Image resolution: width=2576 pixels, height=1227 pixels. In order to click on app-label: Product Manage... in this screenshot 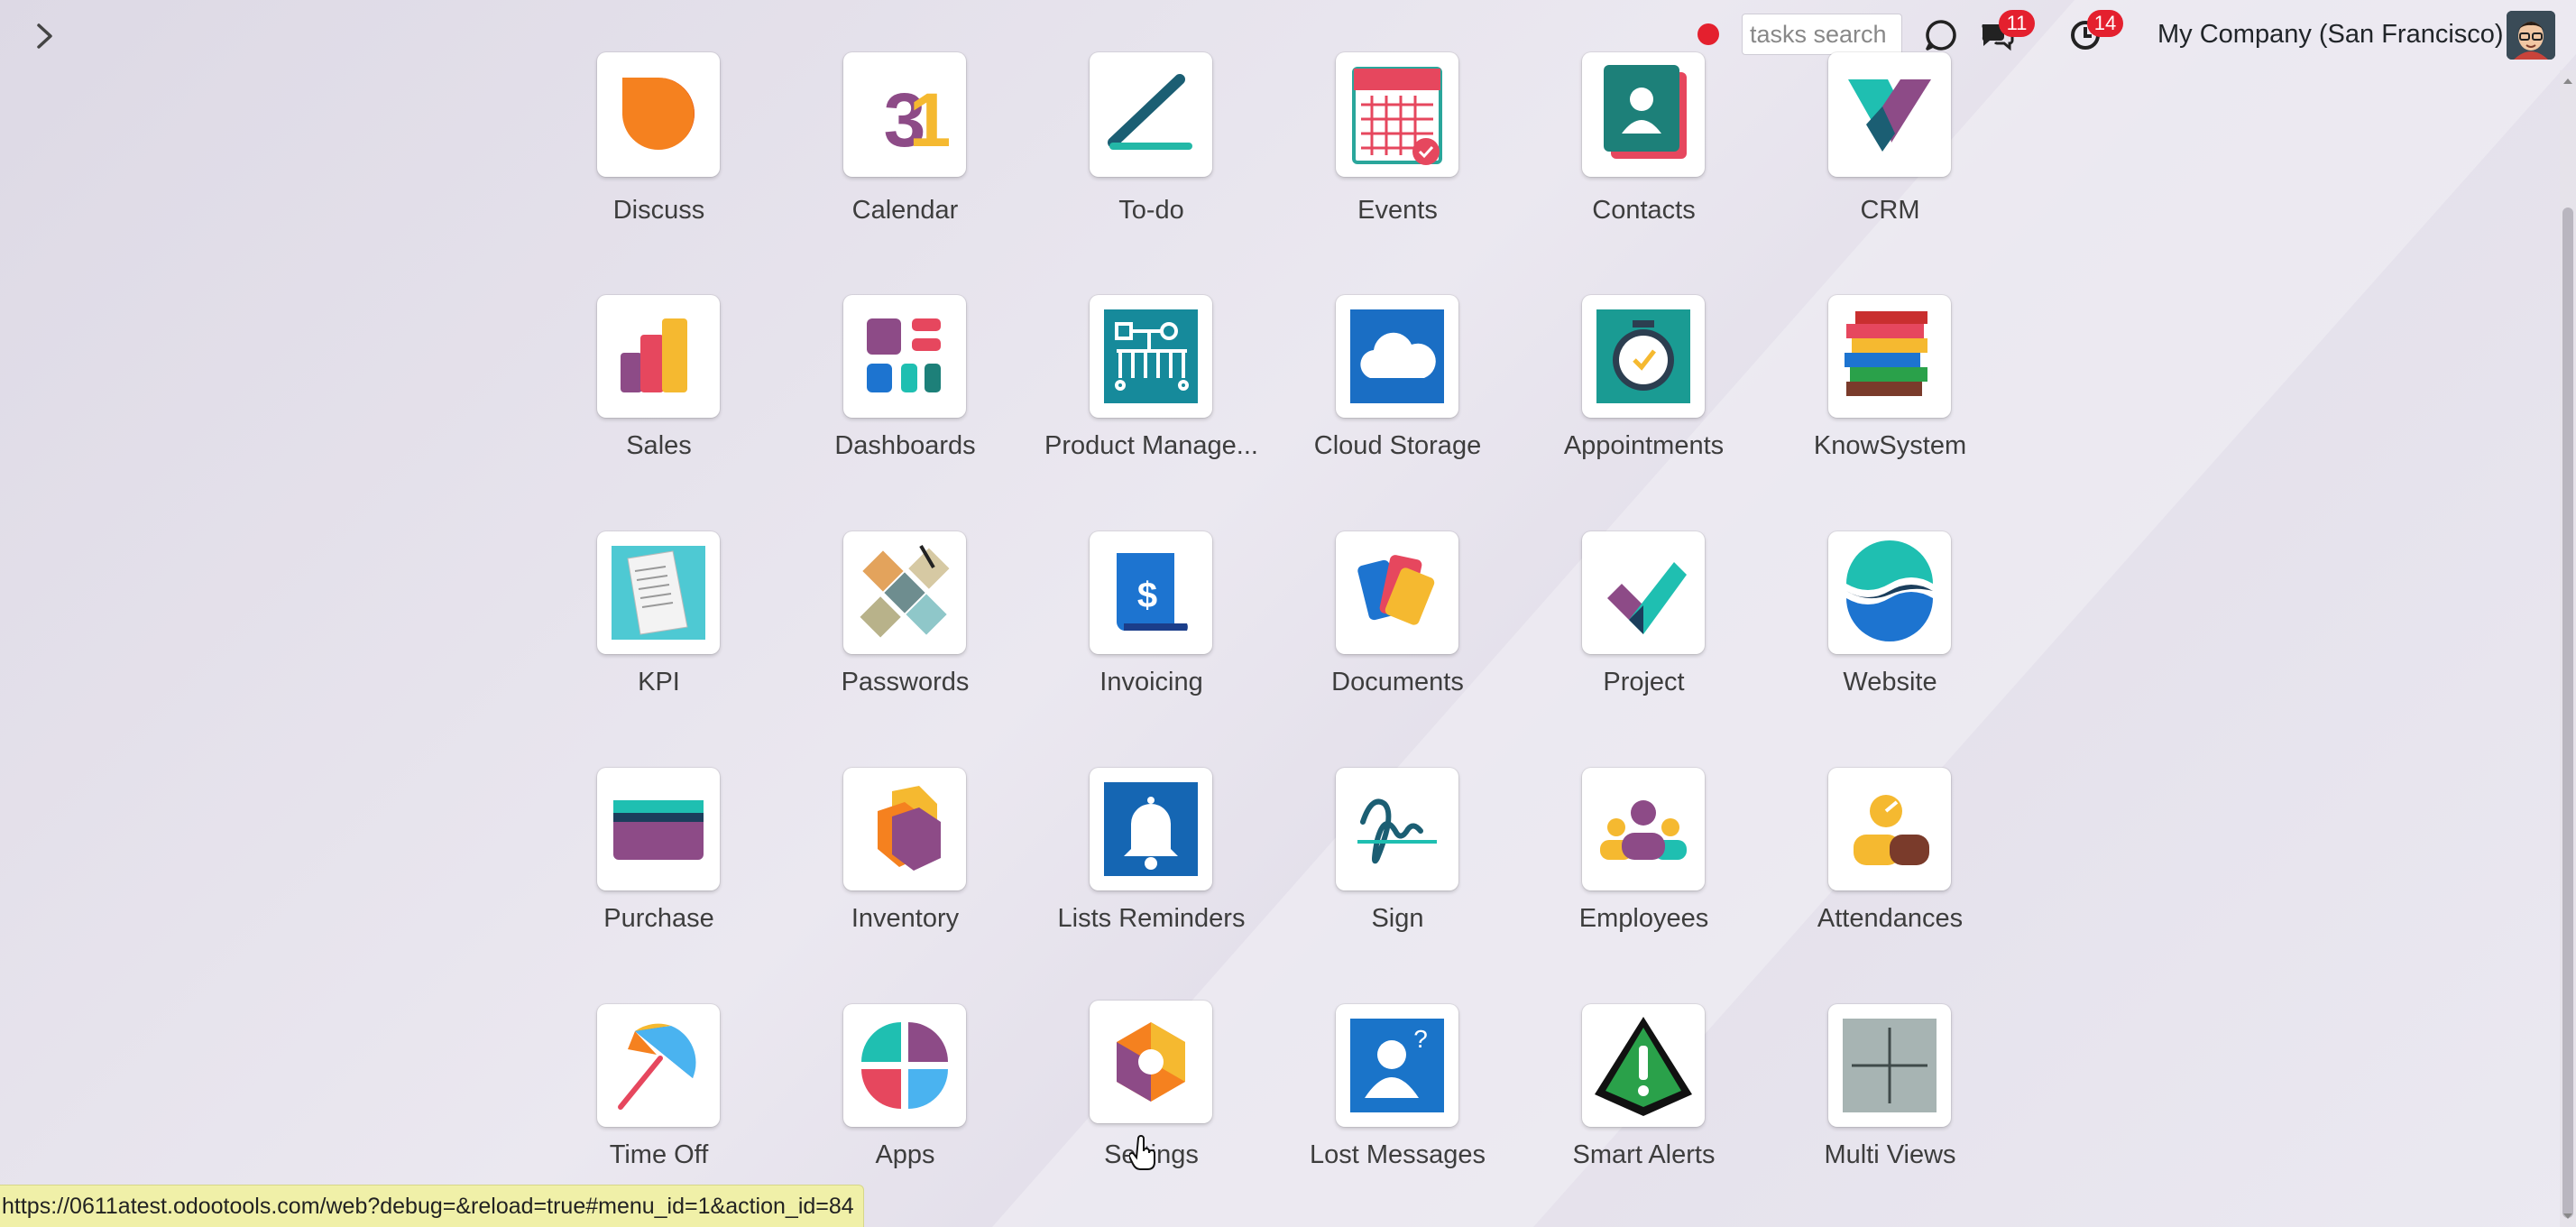, I will do `click(1151, 445)`.